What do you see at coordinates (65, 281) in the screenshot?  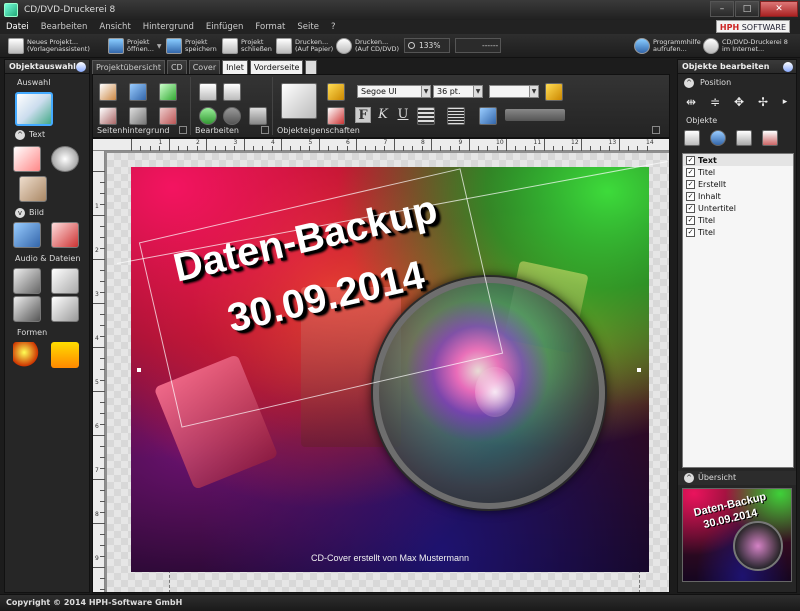 I see `file-list-tool-icon` at bounding box center [65, 281].